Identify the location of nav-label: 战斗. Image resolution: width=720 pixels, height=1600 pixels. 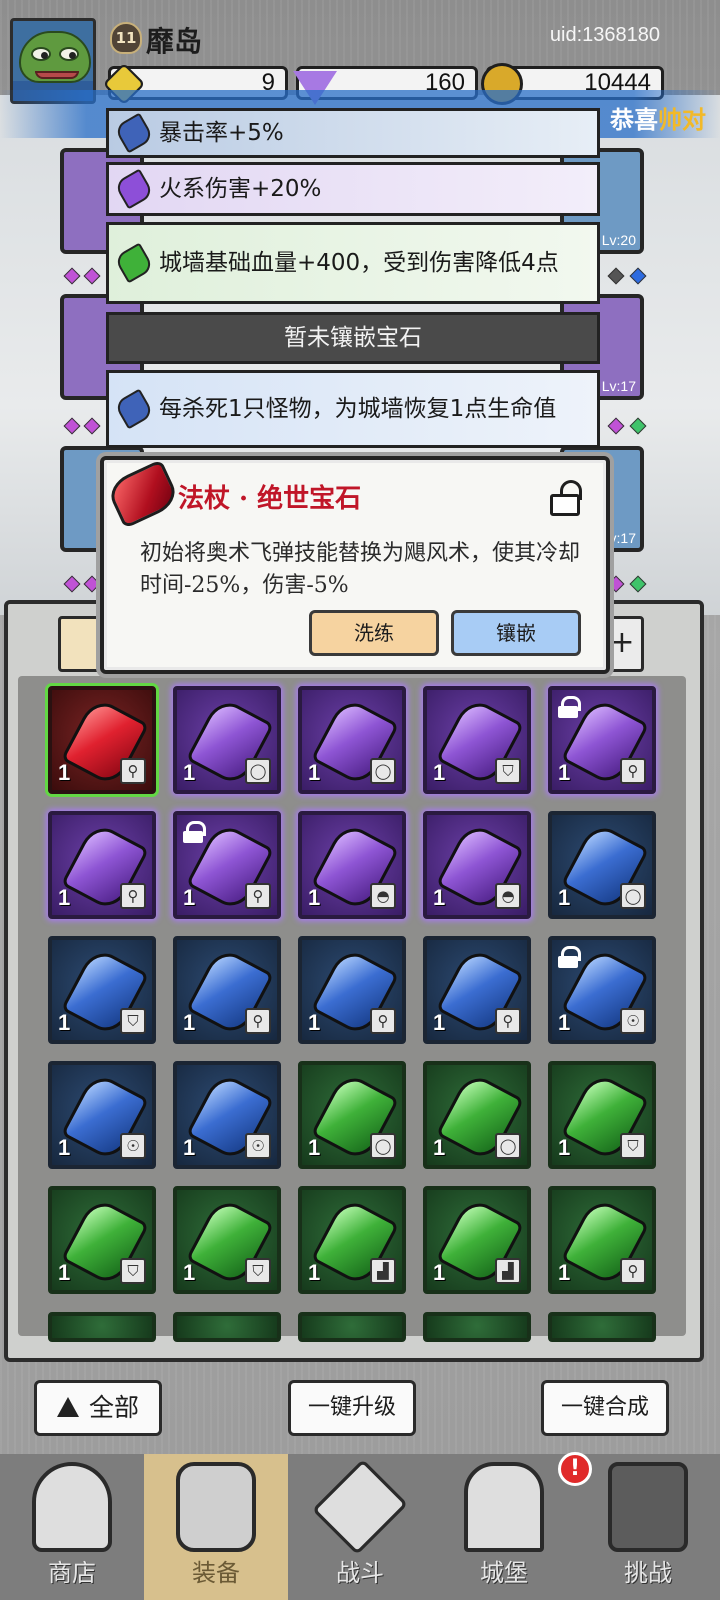
(360, 1573).